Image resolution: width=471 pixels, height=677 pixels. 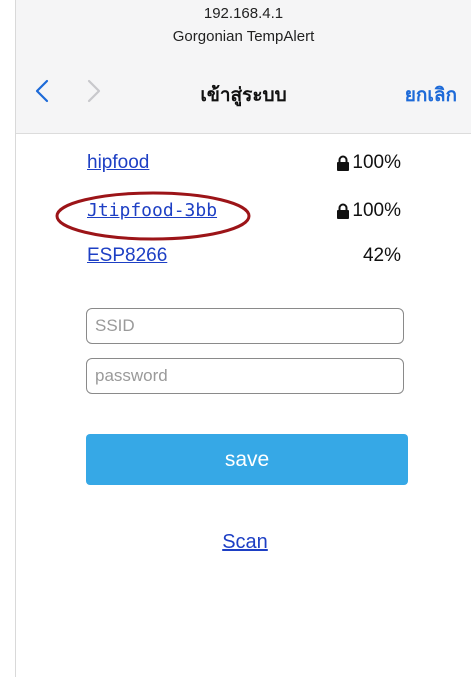 I want to click on network-signal: 42%, so click(x=382, y=256).